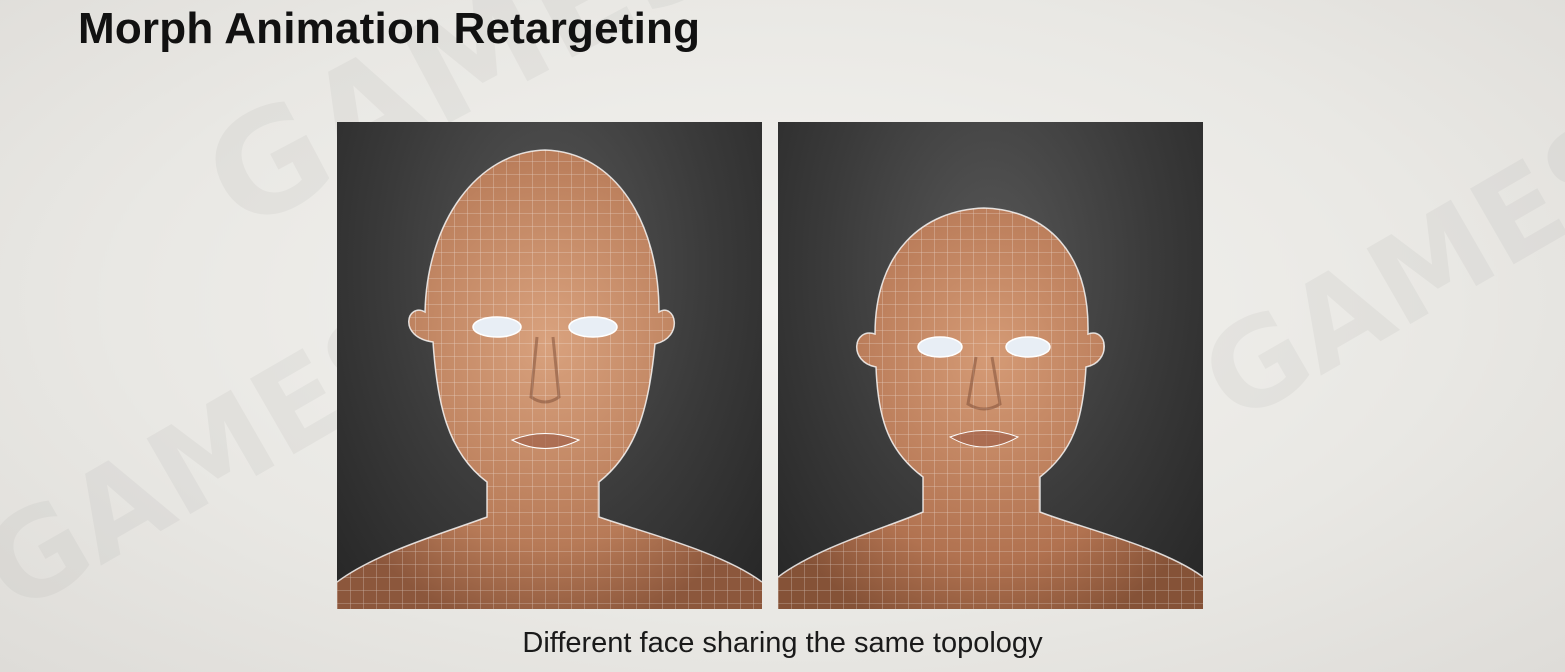 Image resolution: width=1565 pixels, height=672 pixels. What do you see at coordinates (782, 643) in the screenshot?
I see `figure-caption: Different face sharing the same topology` at bounding box center [782, 643].